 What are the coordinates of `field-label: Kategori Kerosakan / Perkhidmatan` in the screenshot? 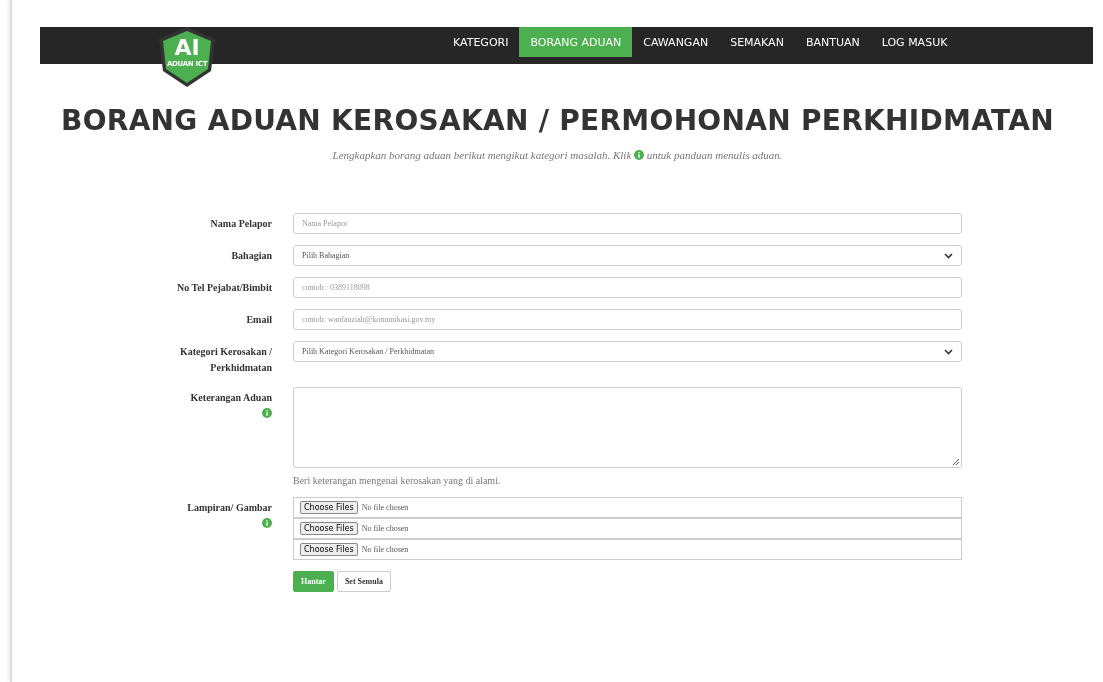 It's located at (225, 359).